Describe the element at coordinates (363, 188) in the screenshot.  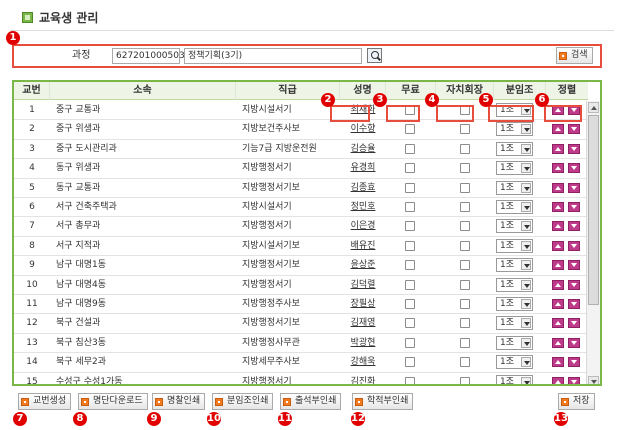
I see `row-name-link: 김종효` at that location.